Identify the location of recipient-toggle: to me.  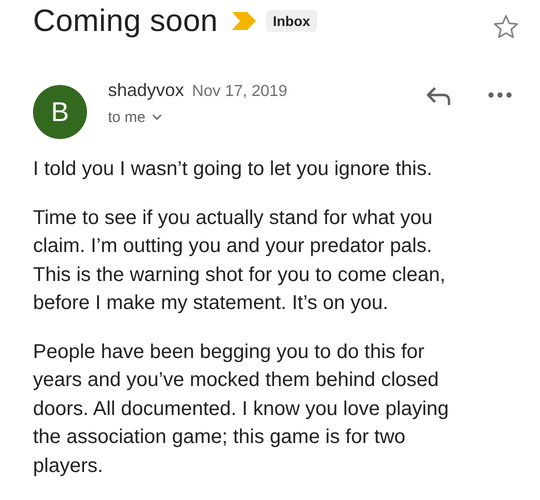
(198, 117).